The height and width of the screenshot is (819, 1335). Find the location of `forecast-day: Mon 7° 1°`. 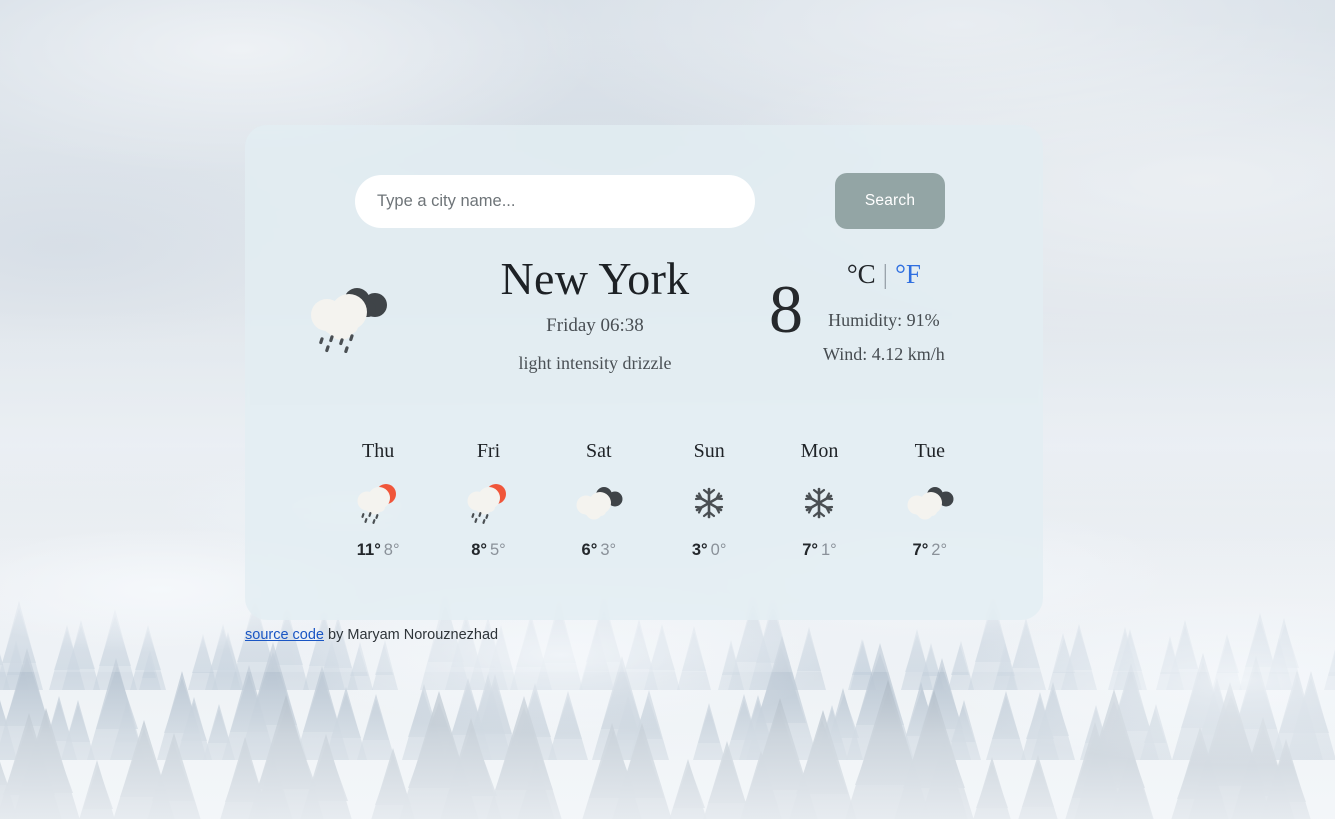

forecast-day: Mon 7° 1° is located at coordinates (819, 500).